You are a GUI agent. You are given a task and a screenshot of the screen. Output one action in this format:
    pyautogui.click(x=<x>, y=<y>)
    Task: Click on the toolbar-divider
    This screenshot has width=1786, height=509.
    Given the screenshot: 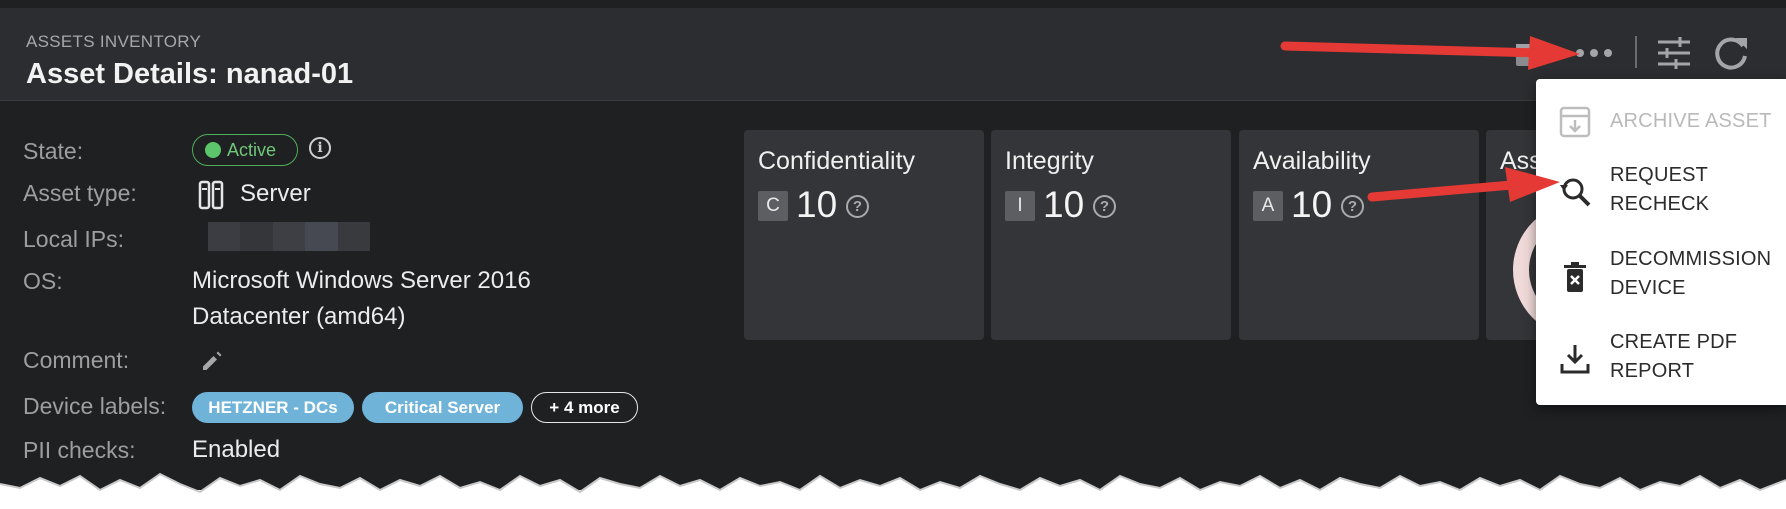 What is the action you would take?
    pyautogui.click(x=1636, y=52)
    